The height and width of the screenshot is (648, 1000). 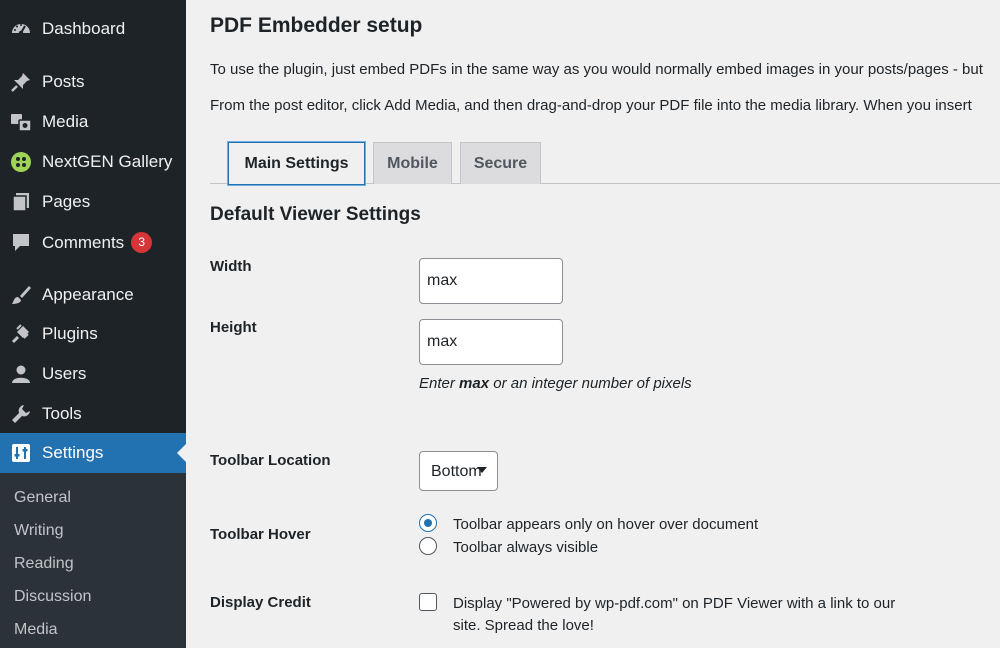 I want to click on toolbar-location-label: Toolbar Location, so click(x=270, y=460).